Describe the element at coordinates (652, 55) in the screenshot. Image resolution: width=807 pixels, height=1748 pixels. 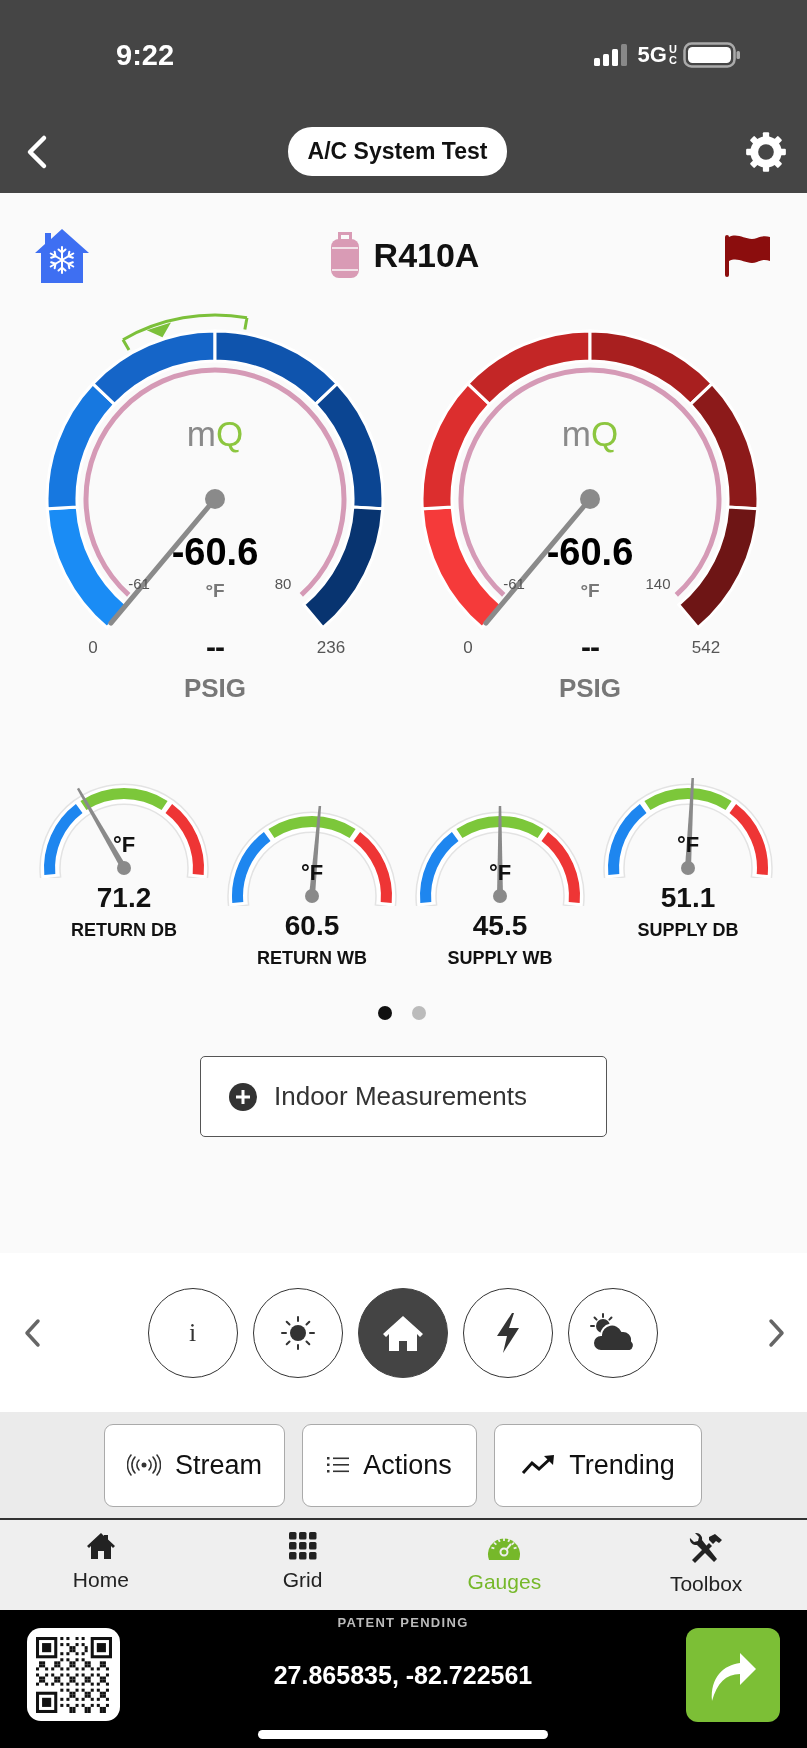
I see `network-type: 5G` at that location.